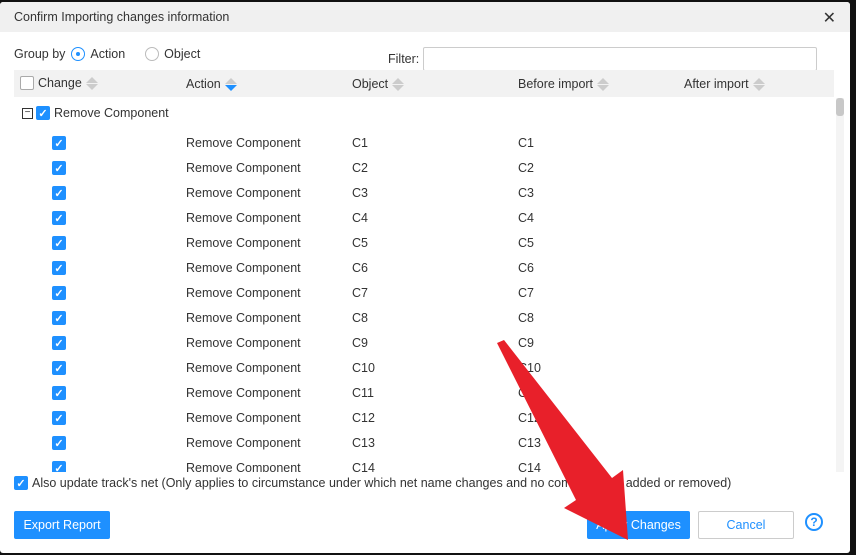 The width and height of the screenshot is (856, 555). What do you see at coordinates (78, 54) in the screenshot?
I see `radio-action` at bounding box center [78, 54].